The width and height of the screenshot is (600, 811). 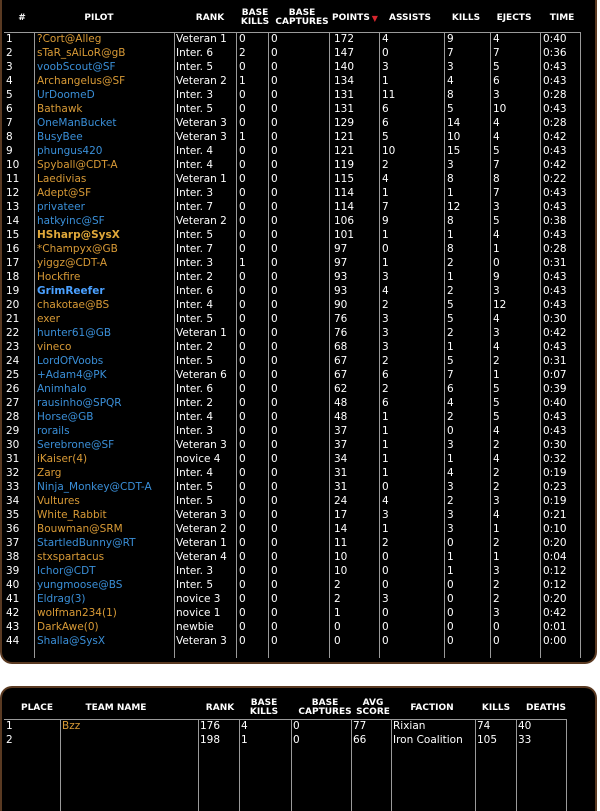 What do you see at coordinates (104, 81) in the screenshot?
I see `cell-pilot: Archangelus@SF` at bounding box center [104, 81].